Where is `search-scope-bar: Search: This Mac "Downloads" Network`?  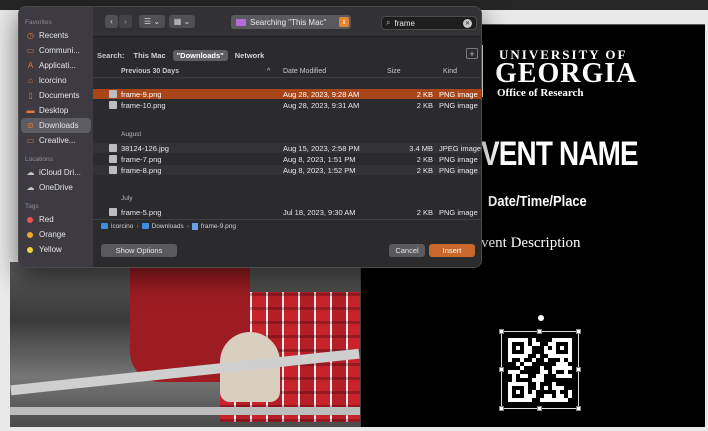 search-scope-bar: Search: This Mac "Downloads" Network is located at coordinates (184, 55).